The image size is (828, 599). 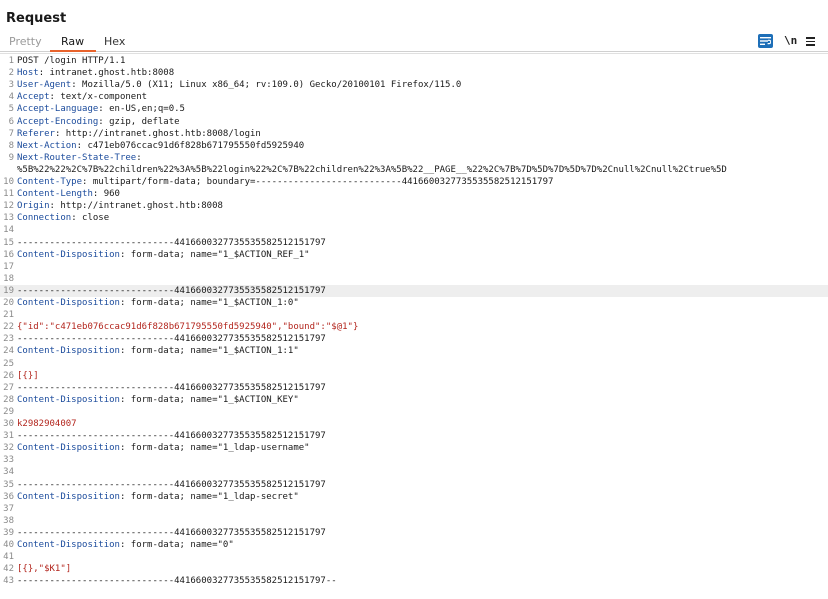 What do you see at coordinates (414, 460) in the screenshot?
I see `editor-line: 33` at bounding box center [414, 460].